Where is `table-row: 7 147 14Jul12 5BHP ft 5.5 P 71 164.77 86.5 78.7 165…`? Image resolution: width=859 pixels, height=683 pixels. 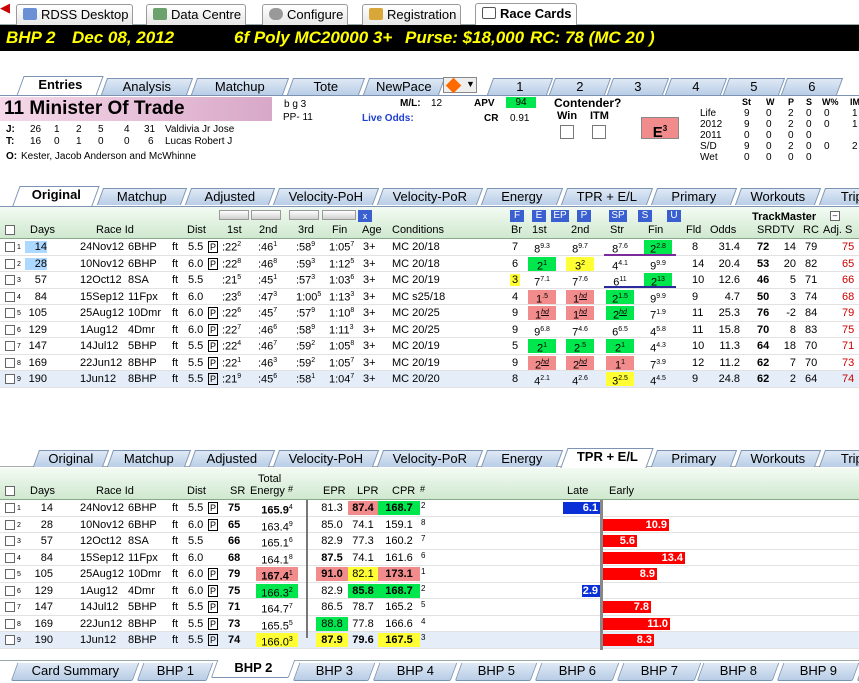
table-row: 7 147 14Jul12 5BHP ft 5.5 P 71 164.77 86.5 78.7 165… is located at coordinates (429, 607).